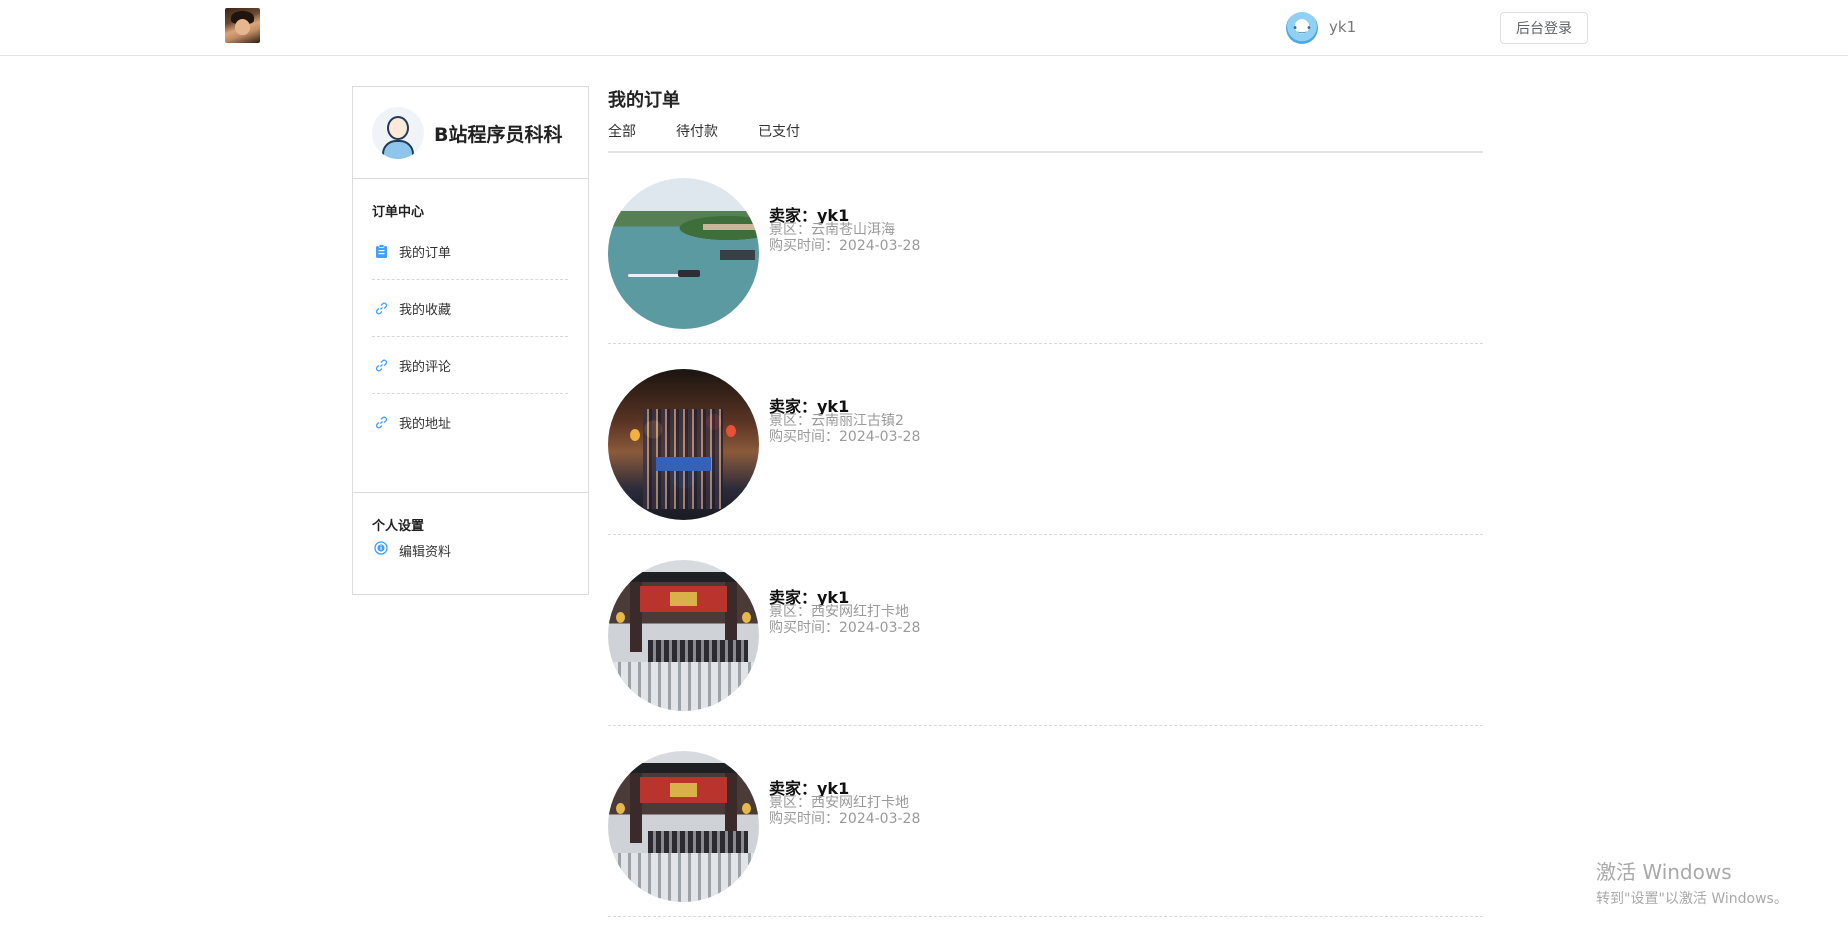 The image size is (1848, 931). Describe the element at coordinates (1692, 899) in the screenshot. I see `watermark-subtitle: 转到"设置"以激活 Windows。` at that location.